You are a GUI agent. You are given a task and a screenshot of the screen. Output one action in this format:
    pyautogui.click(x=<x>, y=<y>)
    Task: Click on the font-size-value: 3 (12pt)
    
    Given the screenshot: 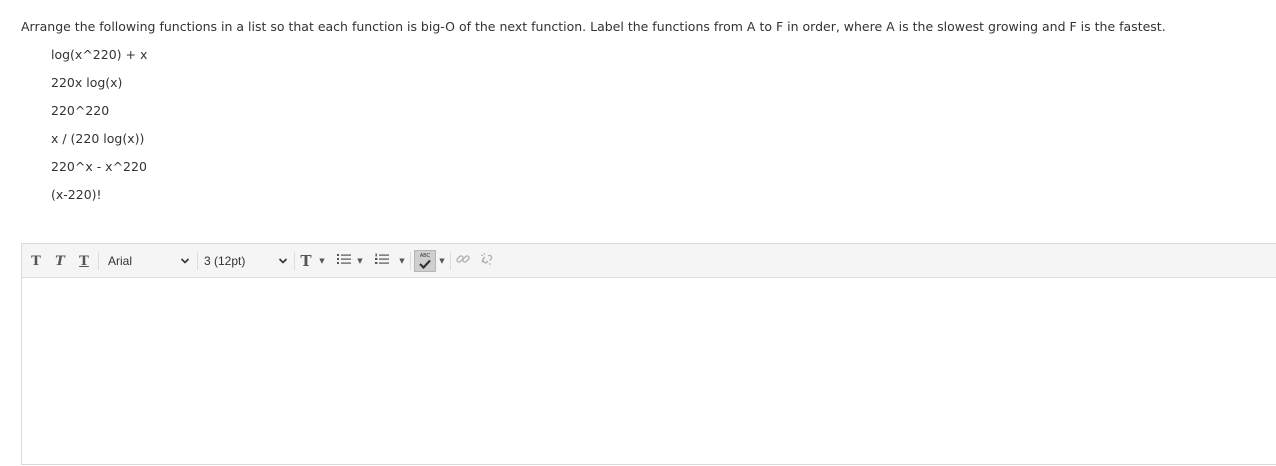 What is the action you would take?
    pyautogui.click(x=225, y=261)
    